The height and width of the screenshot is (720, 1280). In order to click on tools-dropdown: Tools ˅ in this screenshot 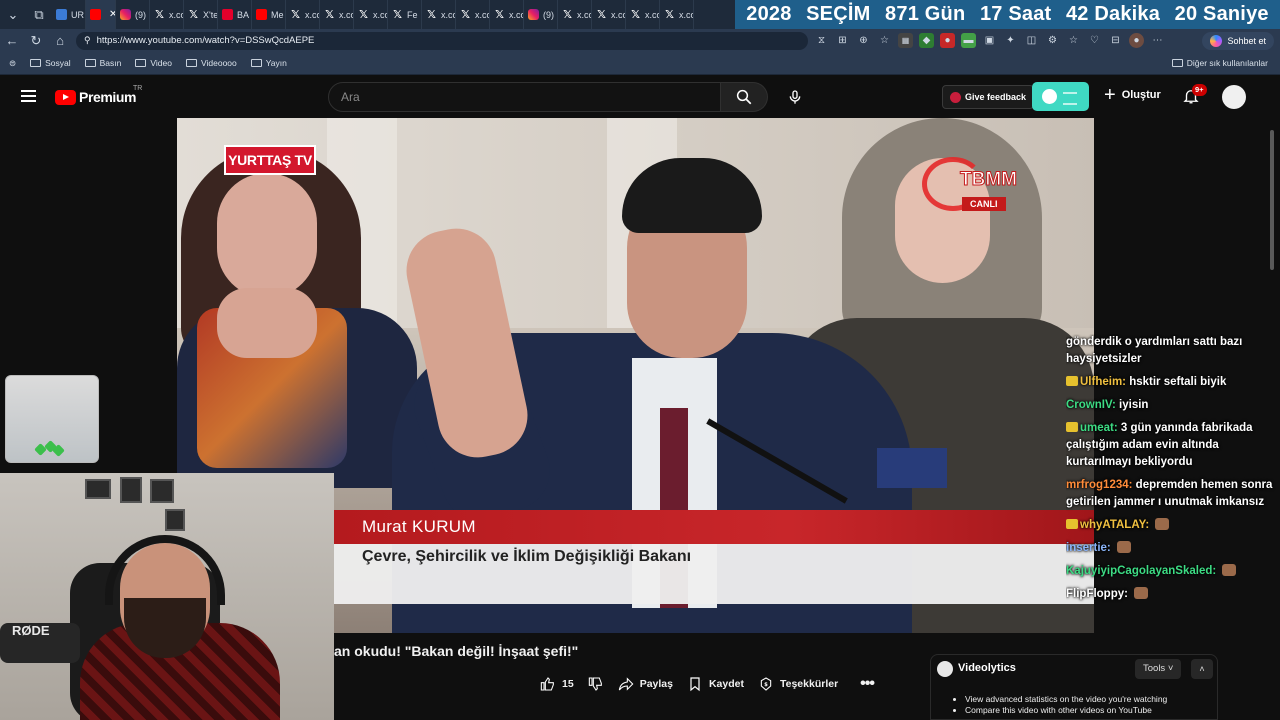, I will do `click(1158, 669)`.